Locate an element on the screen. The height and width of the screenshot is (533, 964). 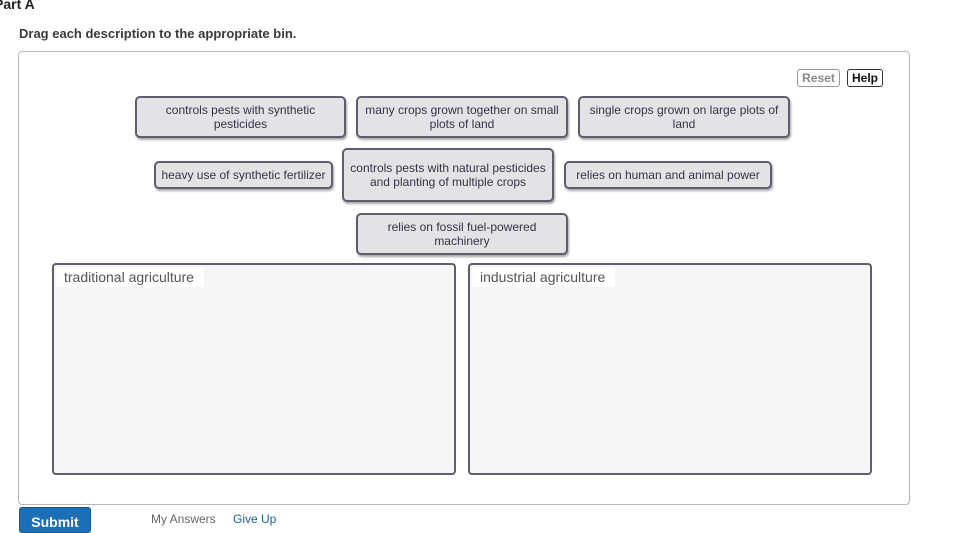
submit-button: Submit is located at coordinates (55, 520).